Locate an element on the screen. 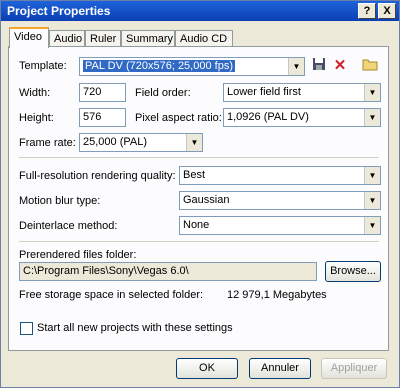 This screenshot has width=400, height=388. template-combo: PAL DV (720x576; 25,000 fps) ▼ is located at coordinates (192, 66).